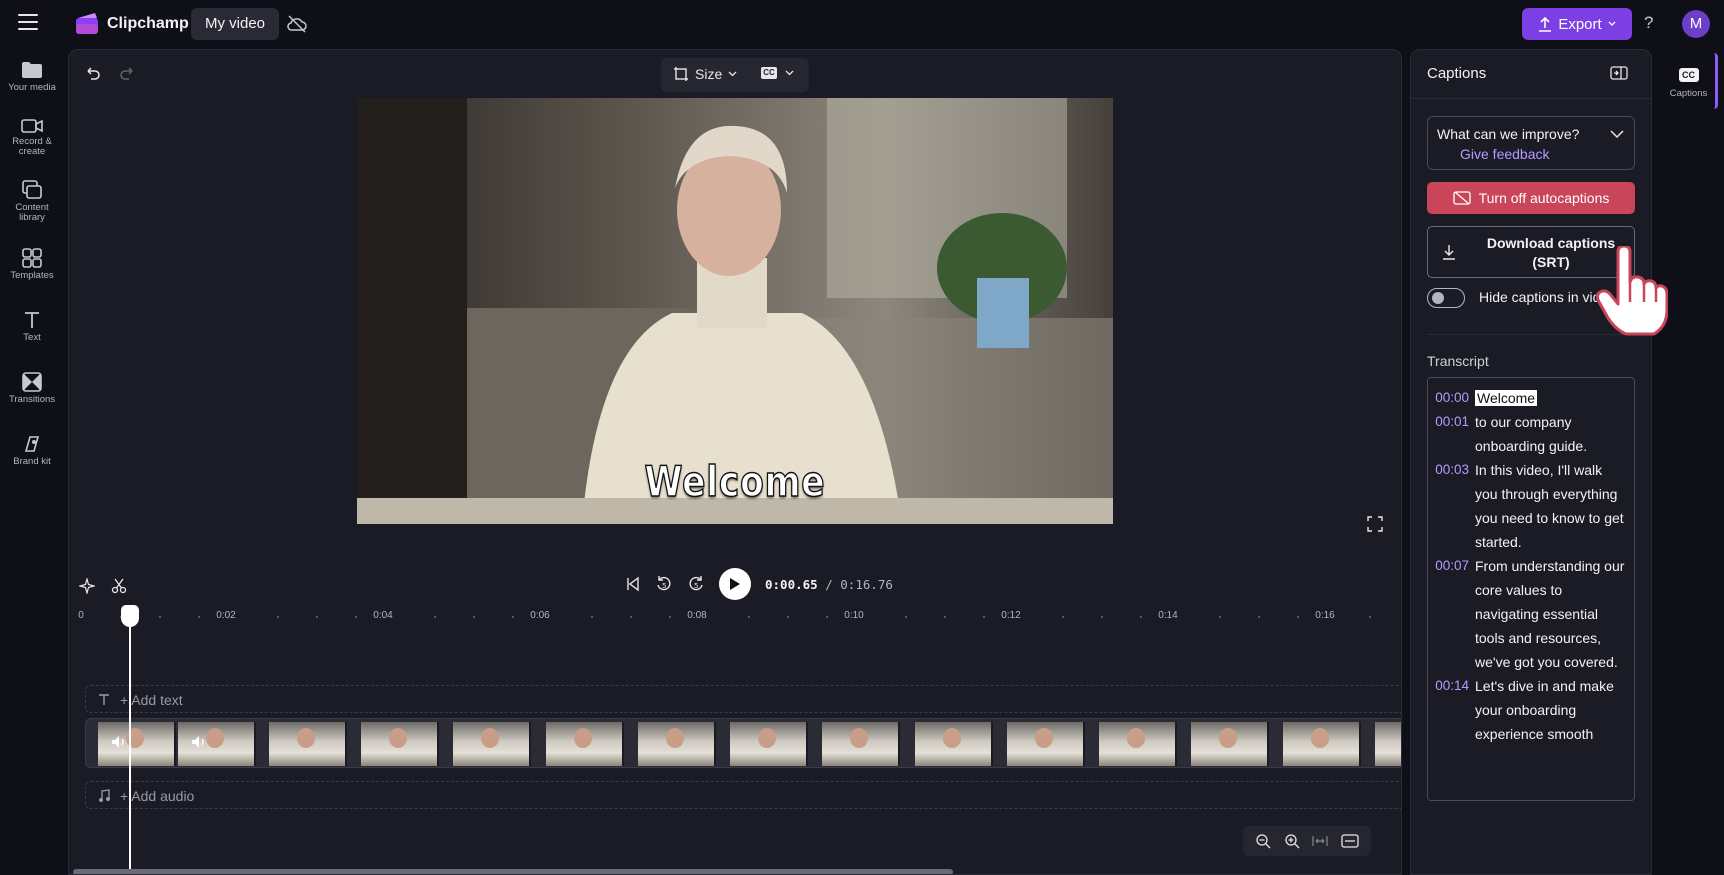  Describe the element at coordinates (140, 700) in the screenshot. I see `add-text-button: + Add text` at that location.